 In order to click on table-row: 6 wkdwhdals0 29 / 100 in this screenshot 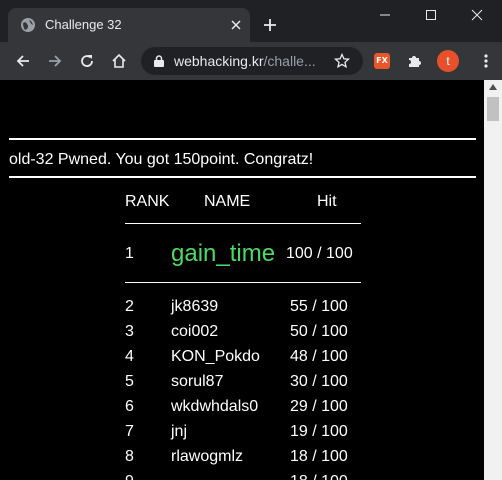, I will do `click(242, 407)`.